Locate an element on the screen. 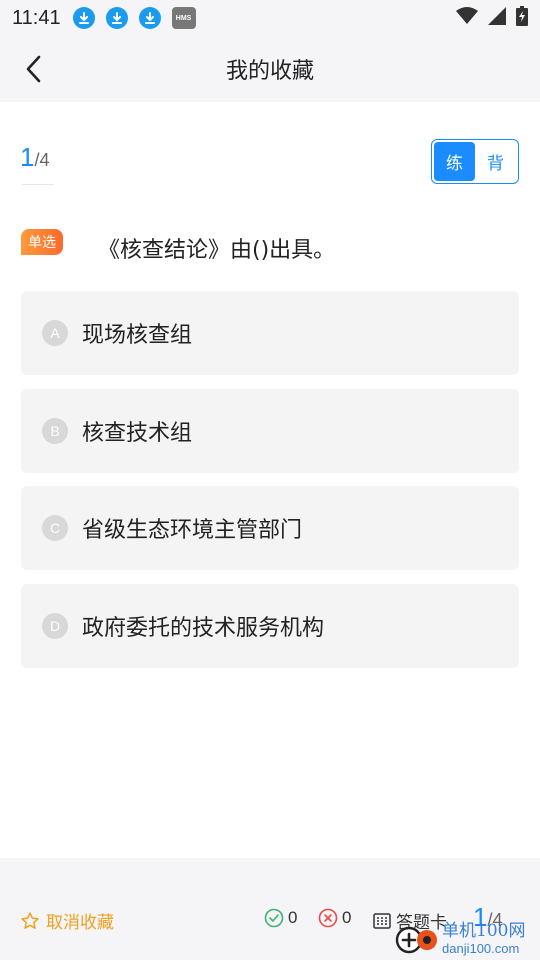  mode-toggle: 练 背 is located at coordinates (475, 161).